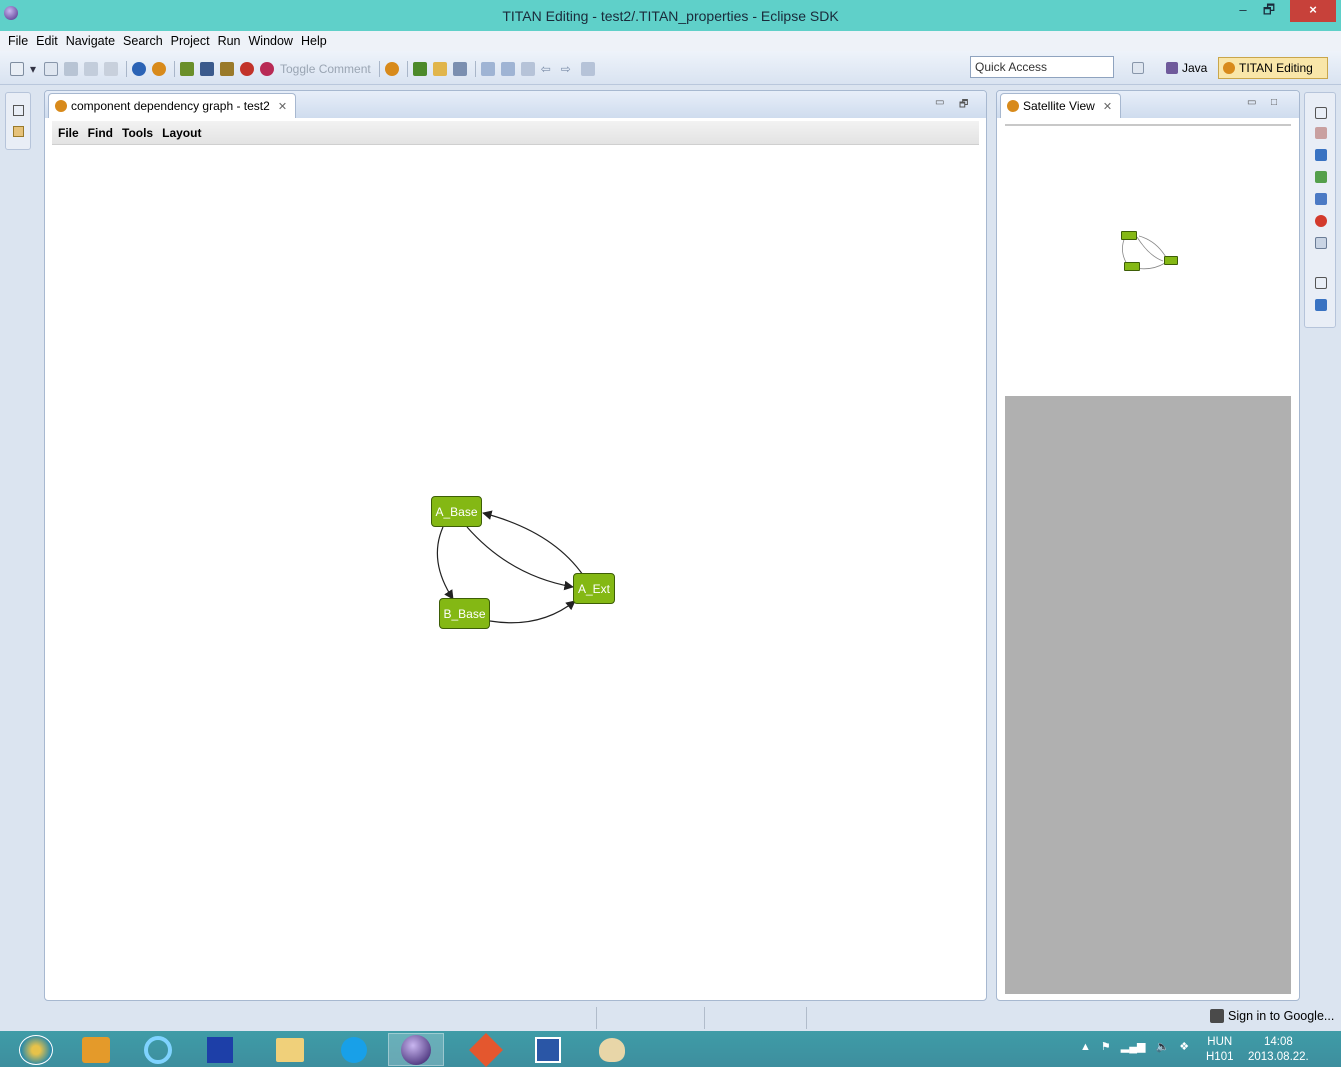 Image resolution: width=1341 pixels, height=1067 pixels. What do you see at coordinates (271, 41) in the screenshot?
I see `menu-window: Window` at bounding box center [271, 41].